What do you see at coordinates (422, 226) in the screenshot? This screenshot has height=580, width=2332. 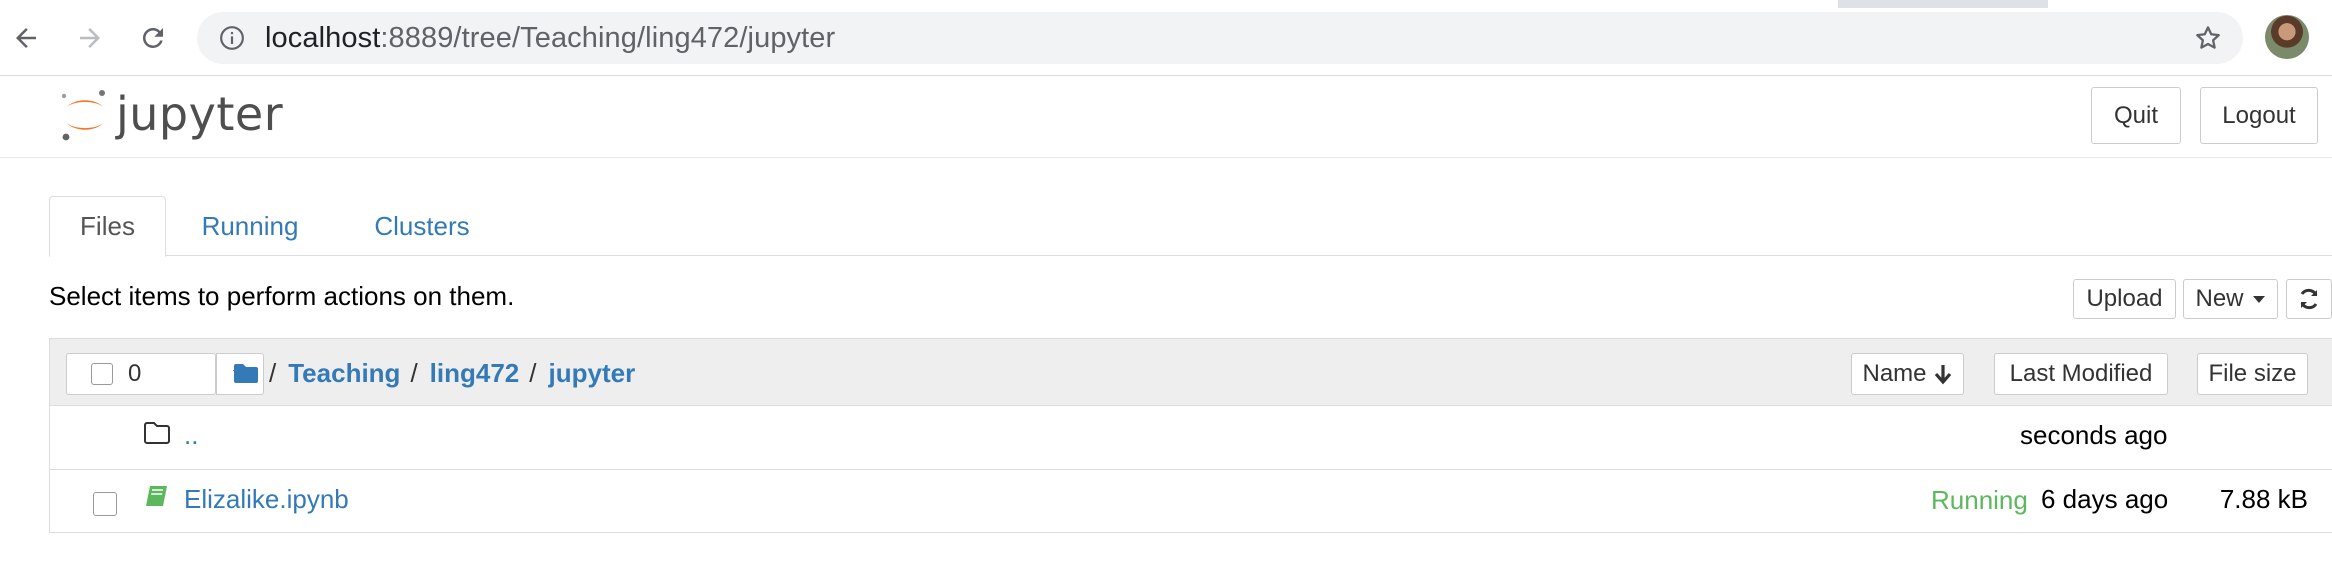 I see `tab-clusters: Clusters` at bounding box center [422, 226].